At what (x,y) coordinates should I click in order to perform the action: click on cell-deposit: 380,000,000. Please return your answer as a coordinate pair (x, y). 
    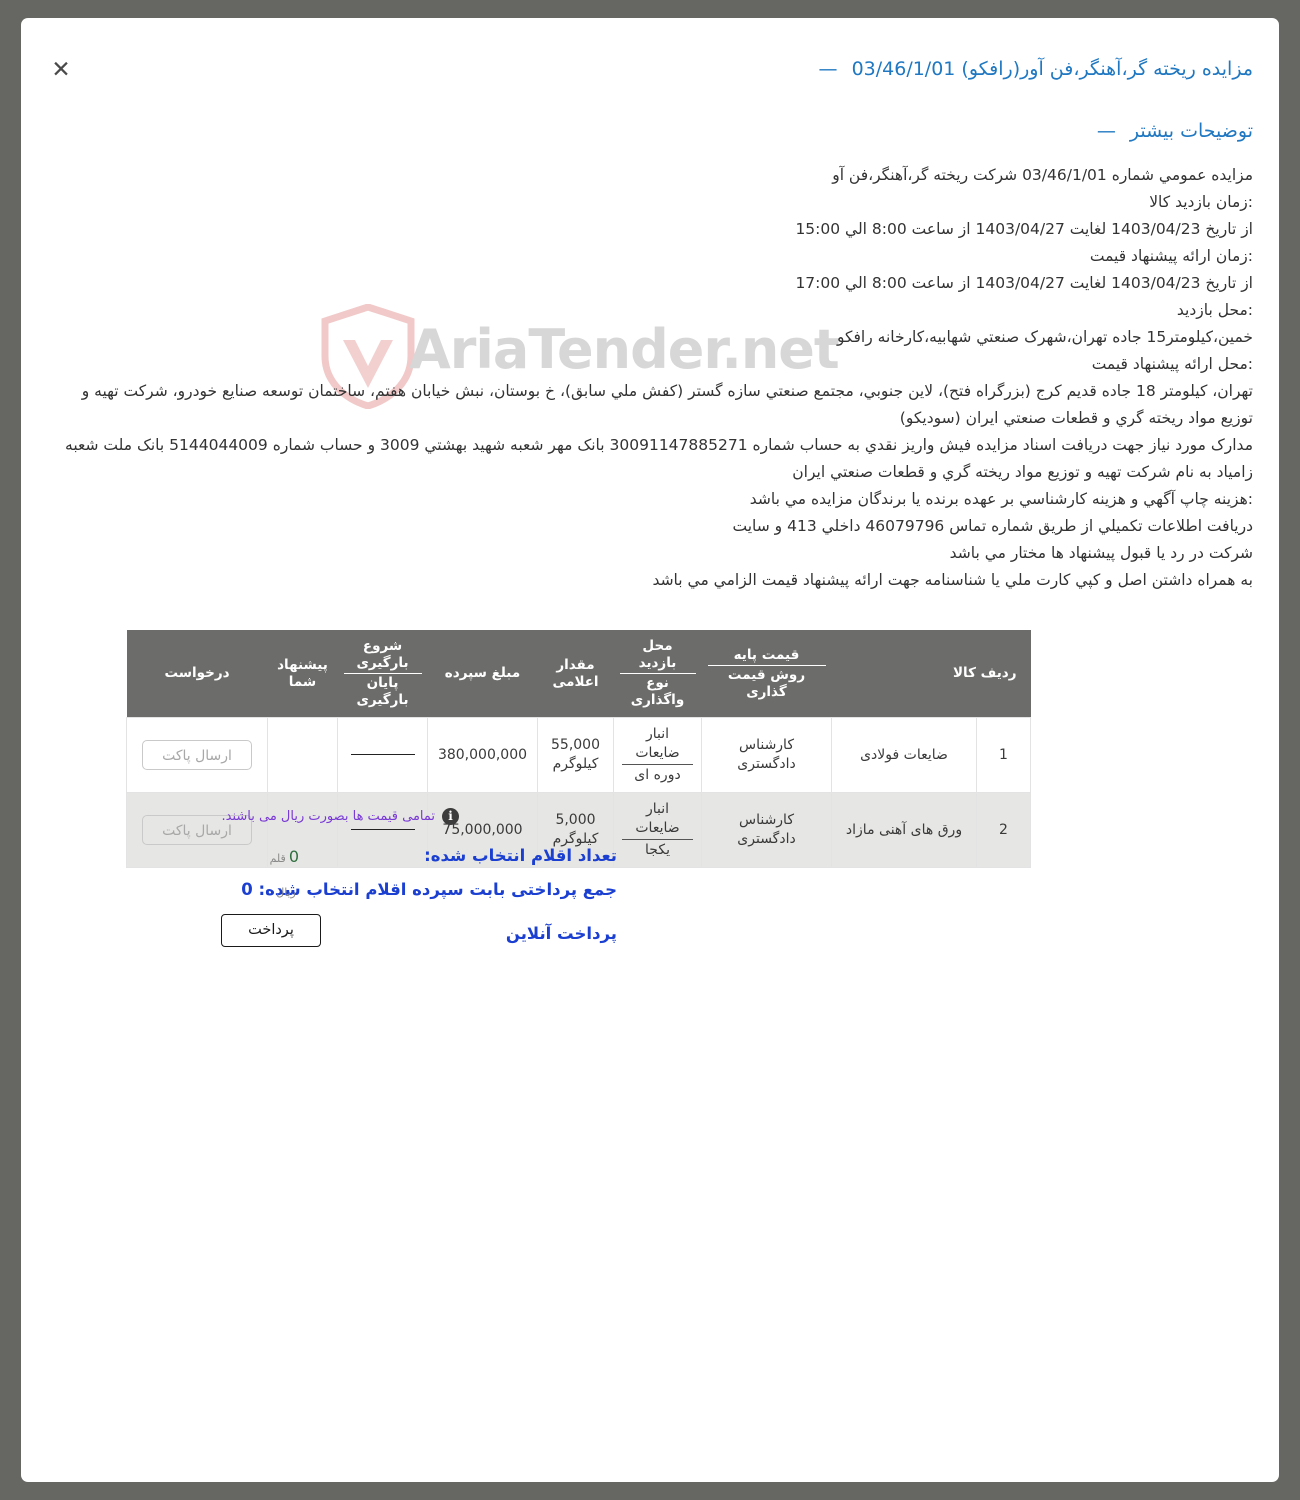
    Looking at the image, I should click on (482, 755).